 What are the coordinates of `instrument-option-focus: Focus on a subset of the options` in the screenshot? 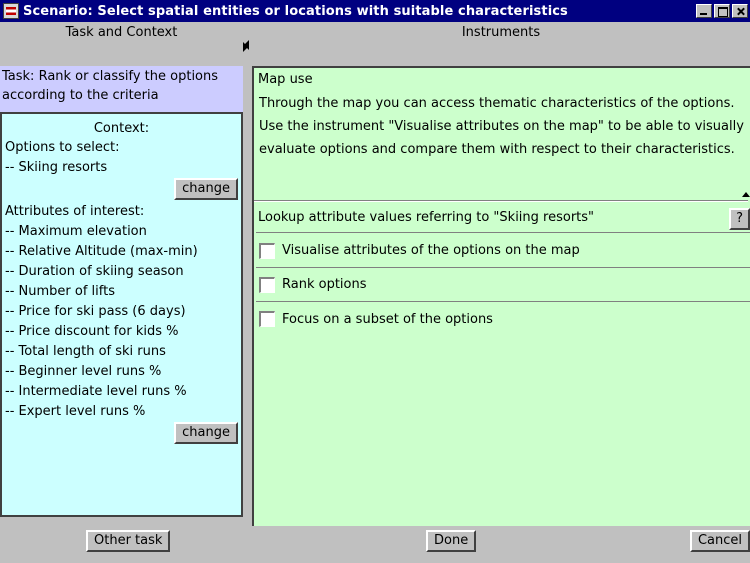 It's located at (503, 319).